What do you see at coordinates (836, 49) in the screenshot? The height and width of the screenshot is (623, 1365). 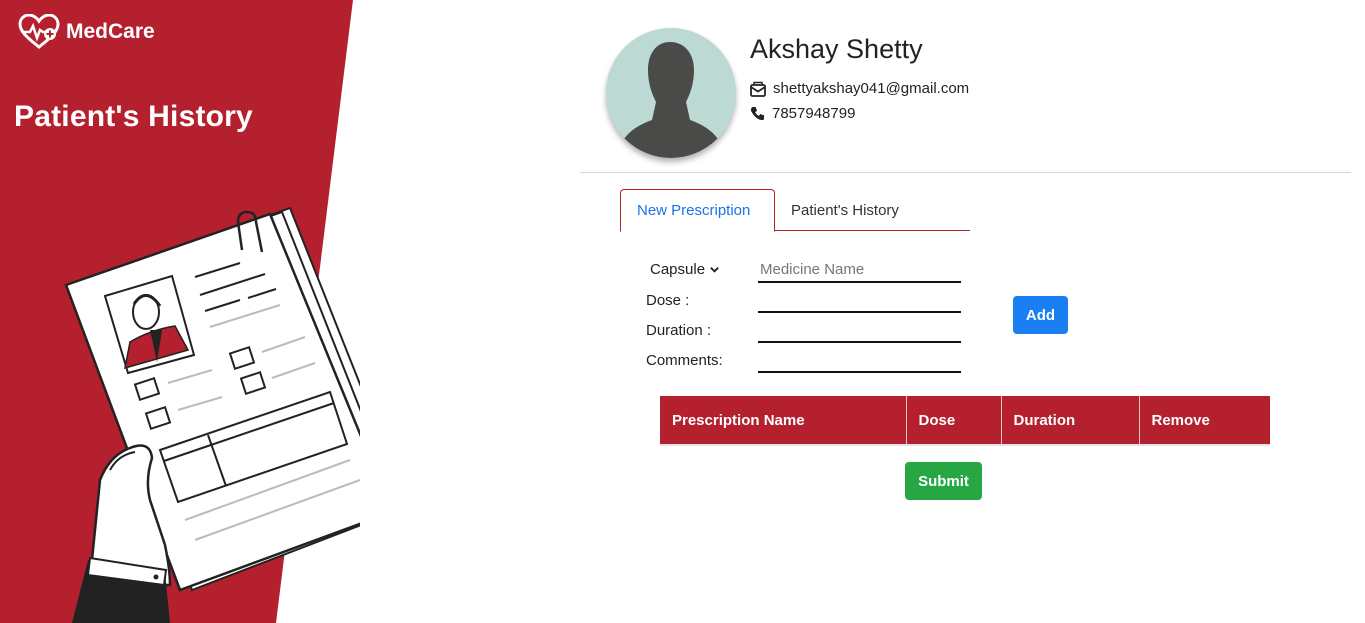 I see `patient-name: Akshay Shetty` at bounding box center [836, 49].